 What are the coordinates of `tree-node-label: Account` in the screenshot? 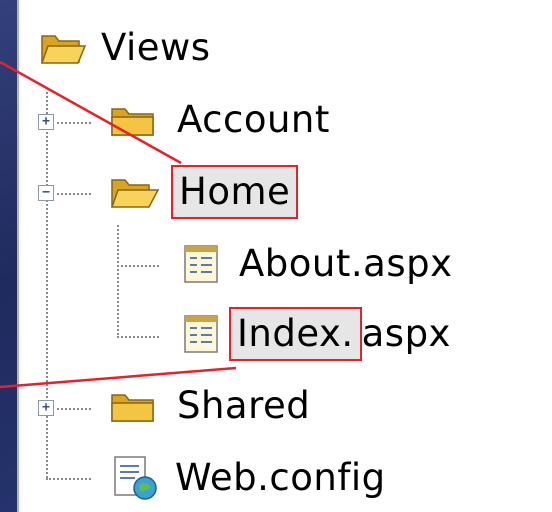 It's located at (253, 119).